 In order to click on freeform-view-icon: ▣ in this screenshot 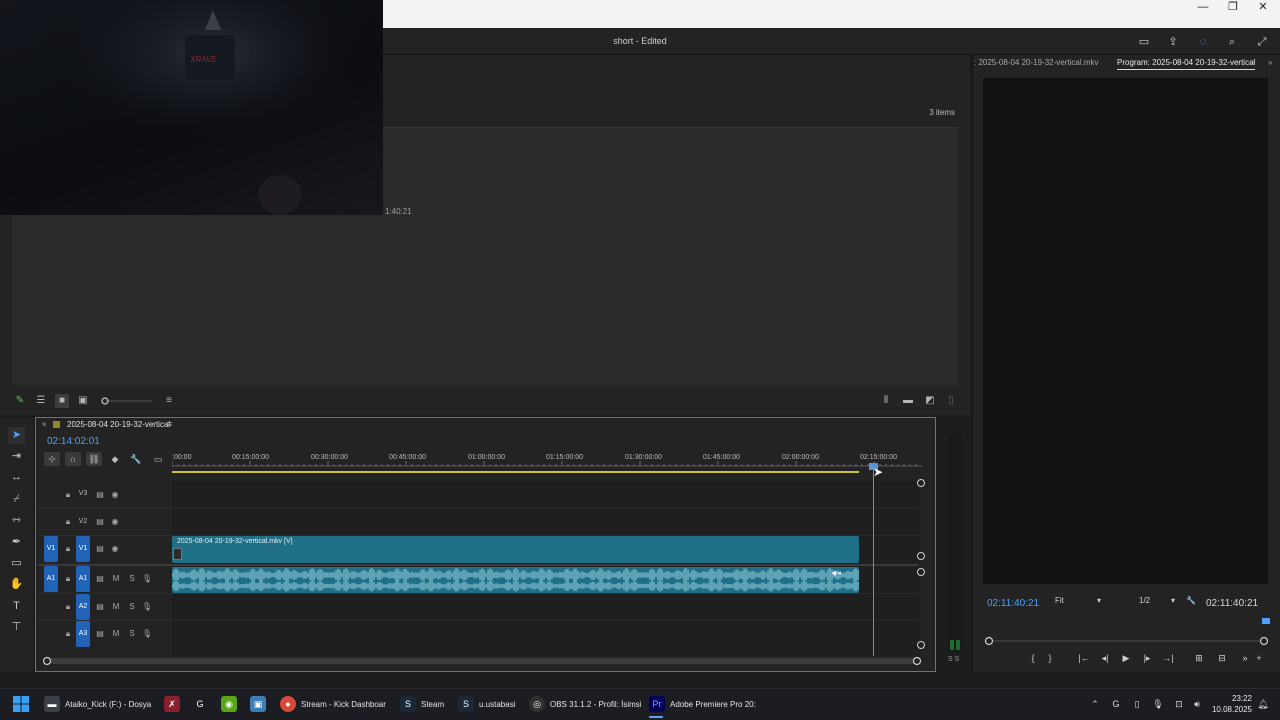, I will do `click(83, 401)`.